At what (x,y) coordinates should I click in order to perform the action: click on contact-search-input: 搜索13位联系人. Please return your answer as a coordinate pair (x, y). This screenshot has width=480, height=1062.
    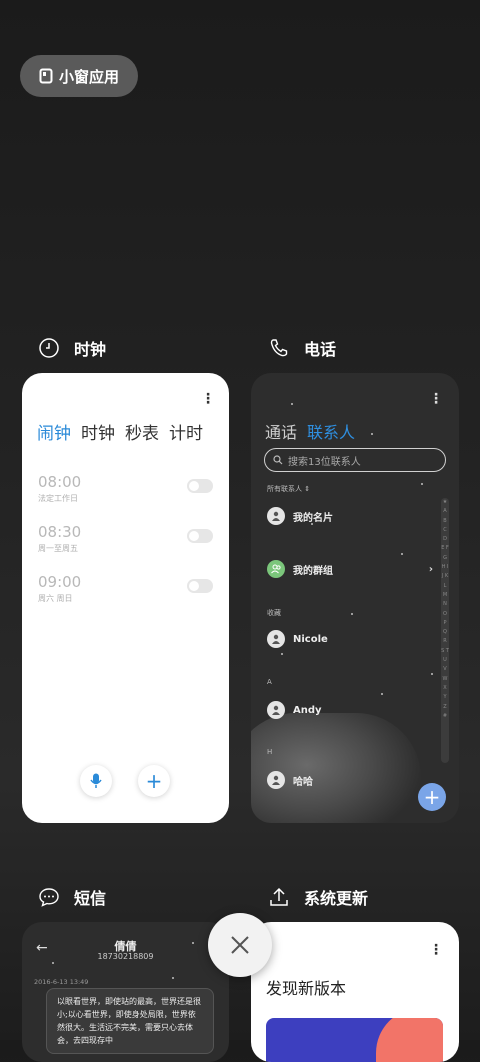
    Looking at the image, I should click on (355, 460).